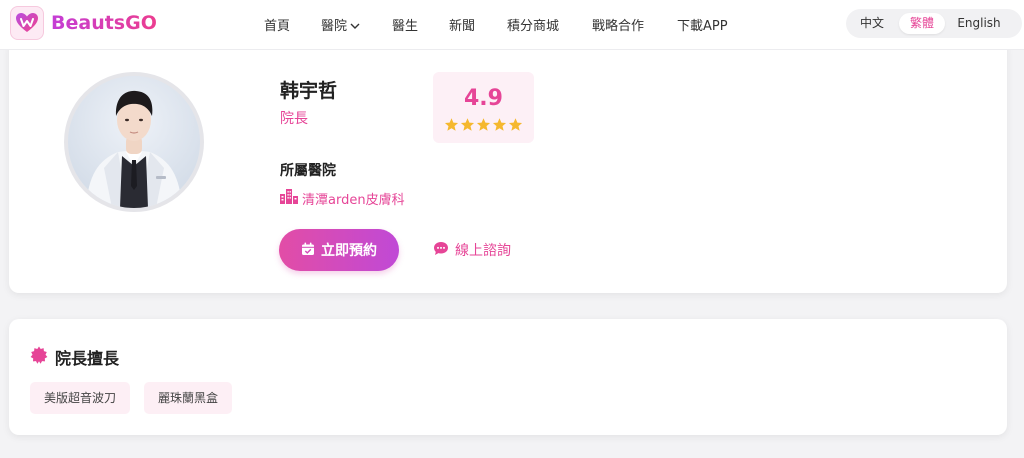 This screenshot has width=1024, height=458. Describe the element at coordinates (134, 142) in the screenshot. I see `doctor-avatar` at that location.